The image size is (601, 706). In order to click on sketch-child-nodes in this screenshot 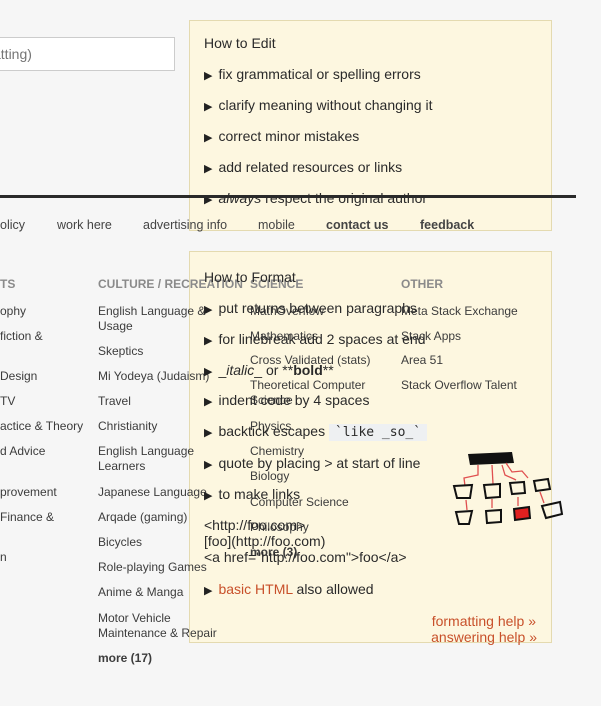, I will do `click(508, 501)`.